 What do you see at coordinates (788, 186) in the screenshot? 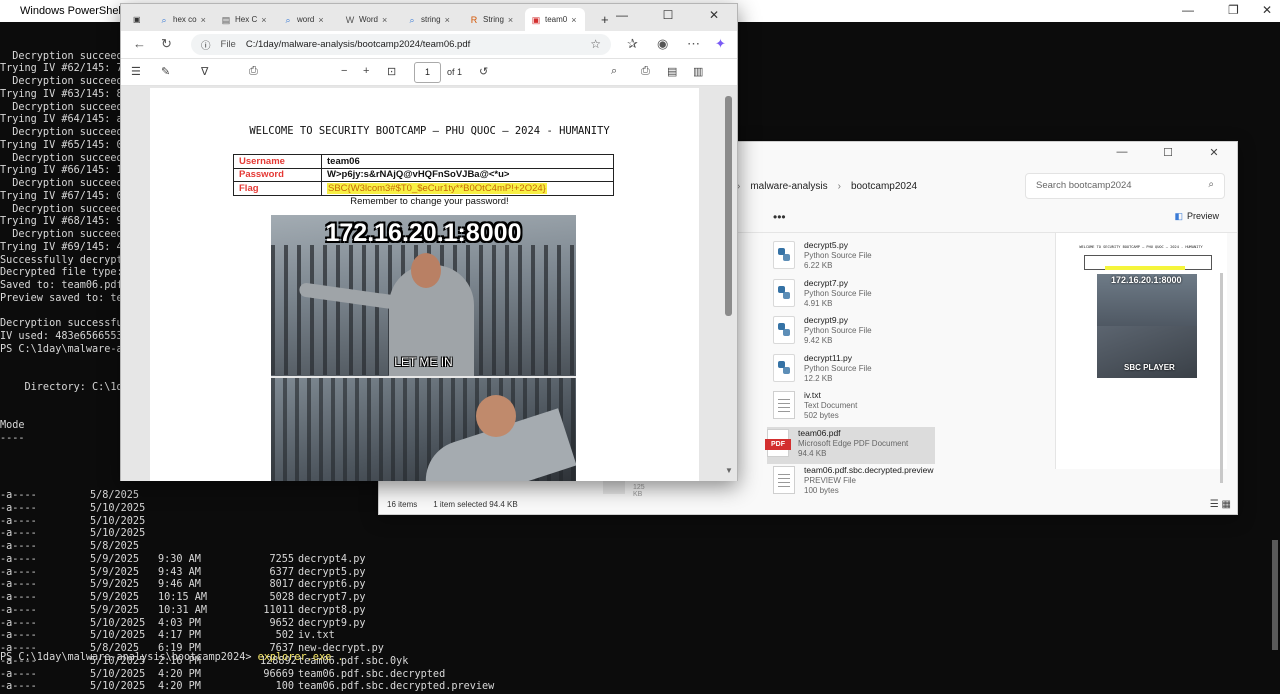
I see `breadcrumb-item: malware-analysis` at bounding box center [788, 186].